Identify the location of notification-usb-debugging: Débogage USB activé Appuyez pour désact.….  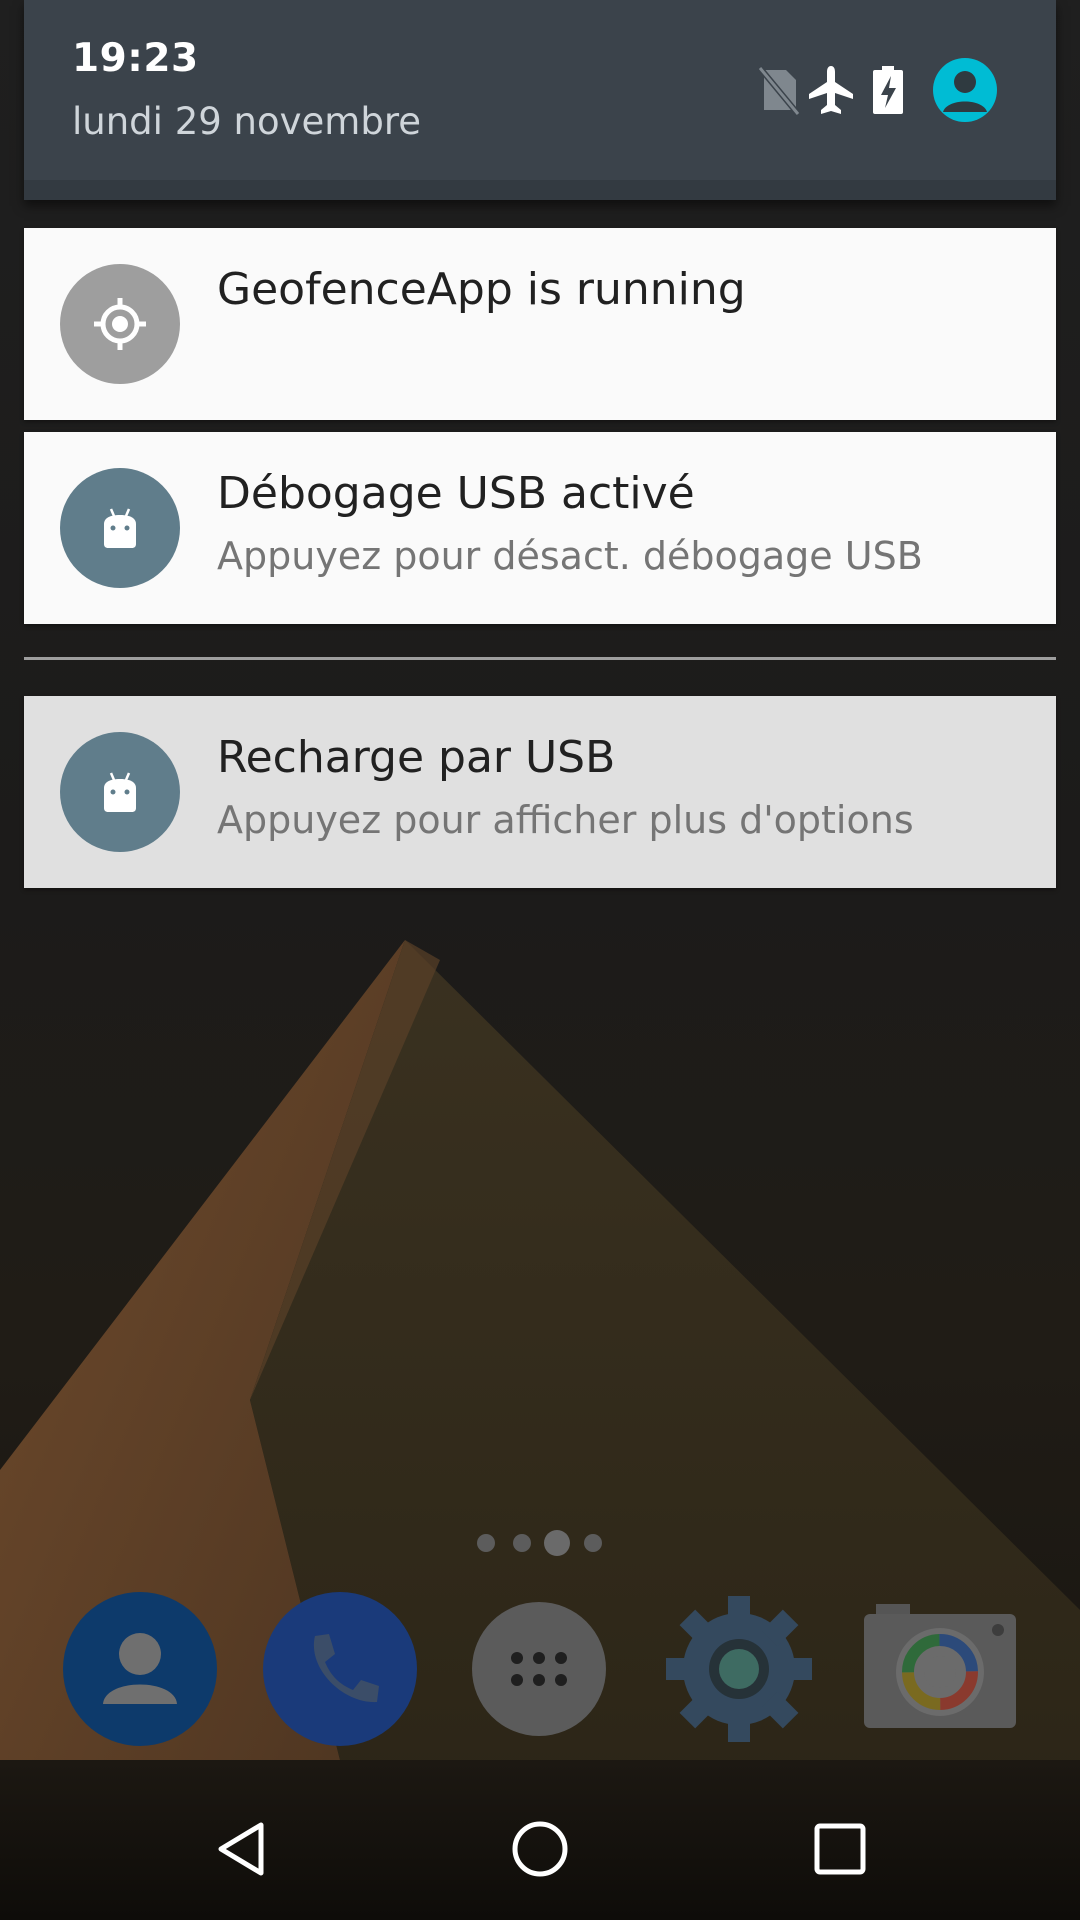
(540, 528).